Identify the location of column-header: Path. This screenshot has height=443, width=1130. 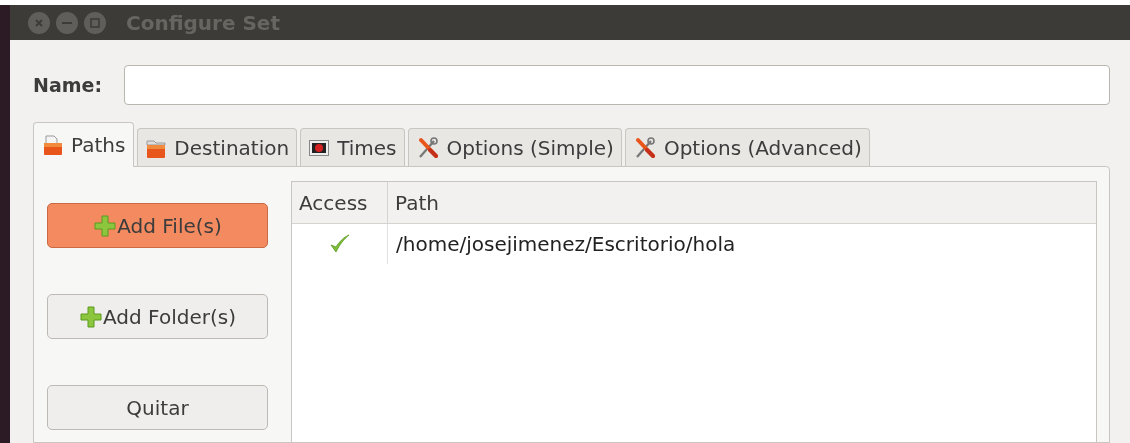
(742, 202).